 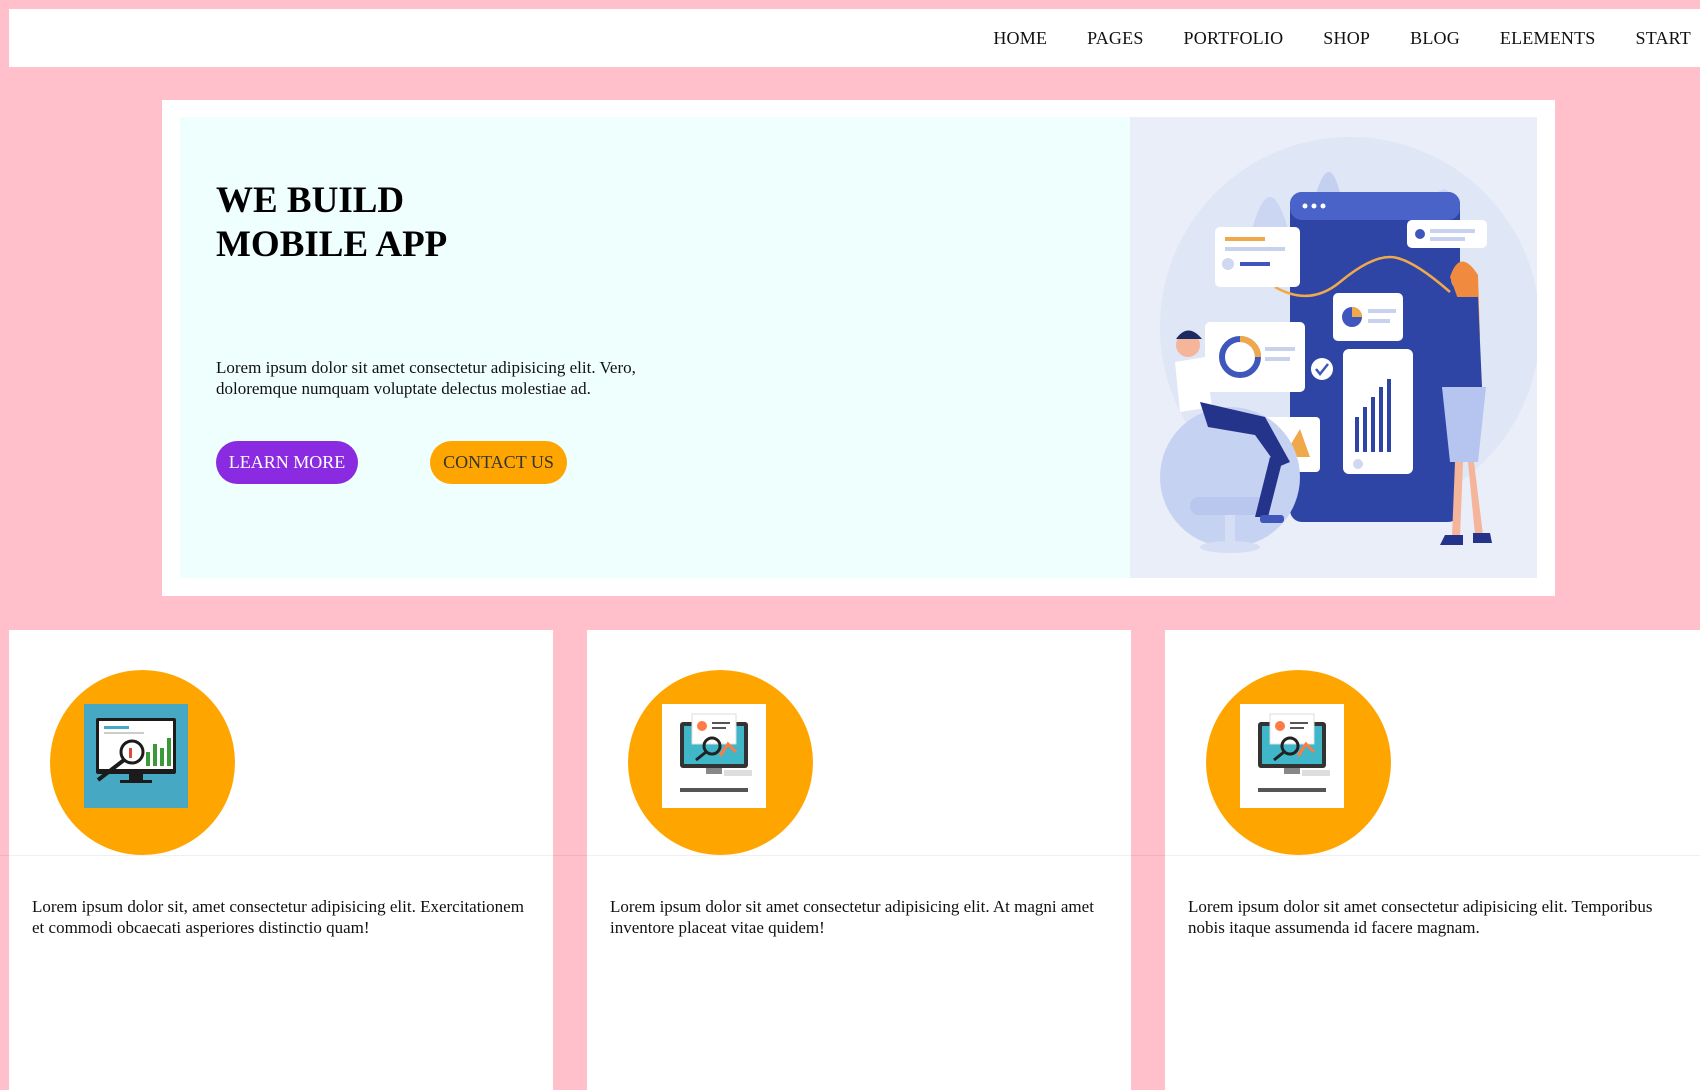 What do you see at coordinates (1663, 38) in the screenshot?
I see `nav-item-start: START` at bounding box center [1663, 38].